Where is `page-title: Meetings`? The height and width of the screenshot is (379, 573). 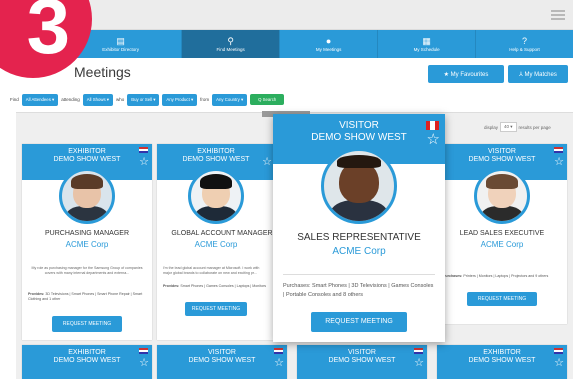 page-title: Meetings is located at coordinates (102, 72).